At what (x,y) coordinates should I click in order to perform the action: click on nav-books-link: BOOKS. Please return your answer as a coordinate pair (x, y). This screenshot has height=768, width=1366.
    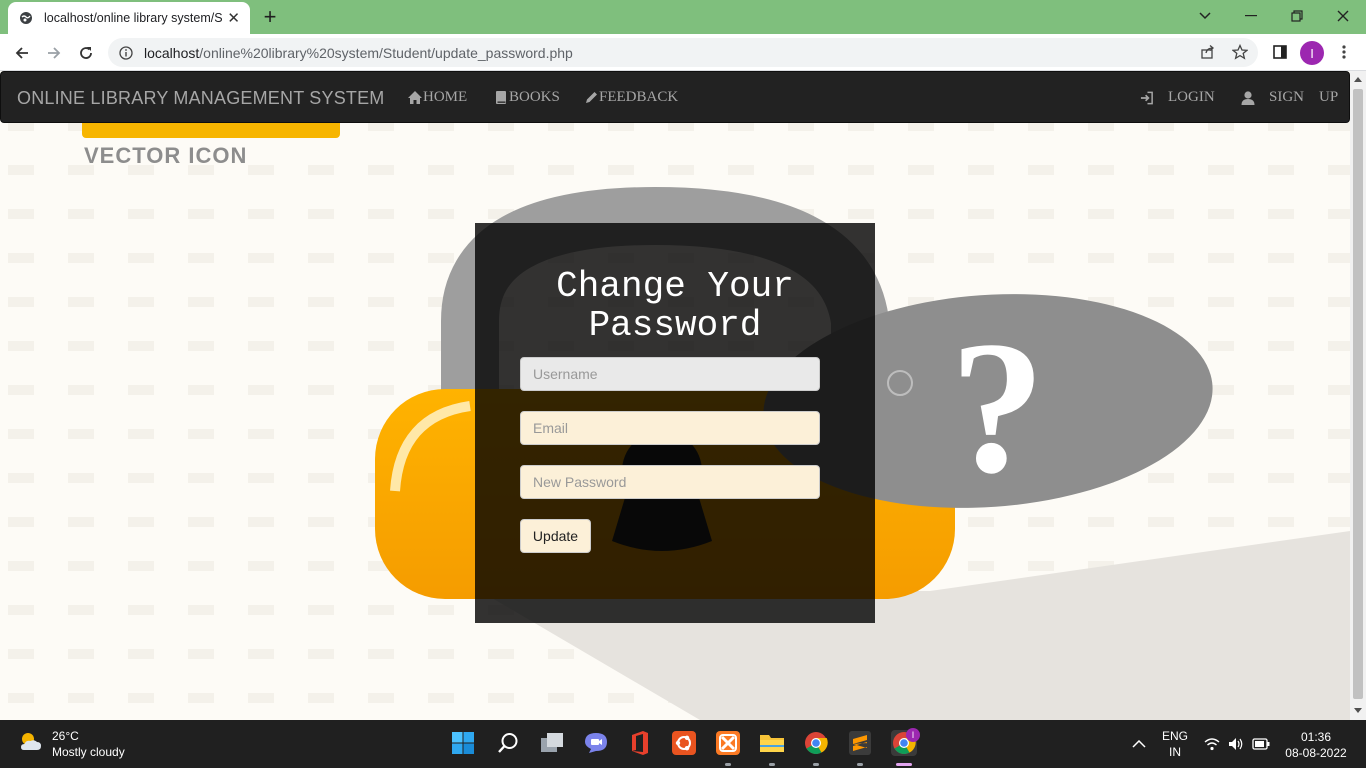
    Looking at the image, I should click on (527, 97).